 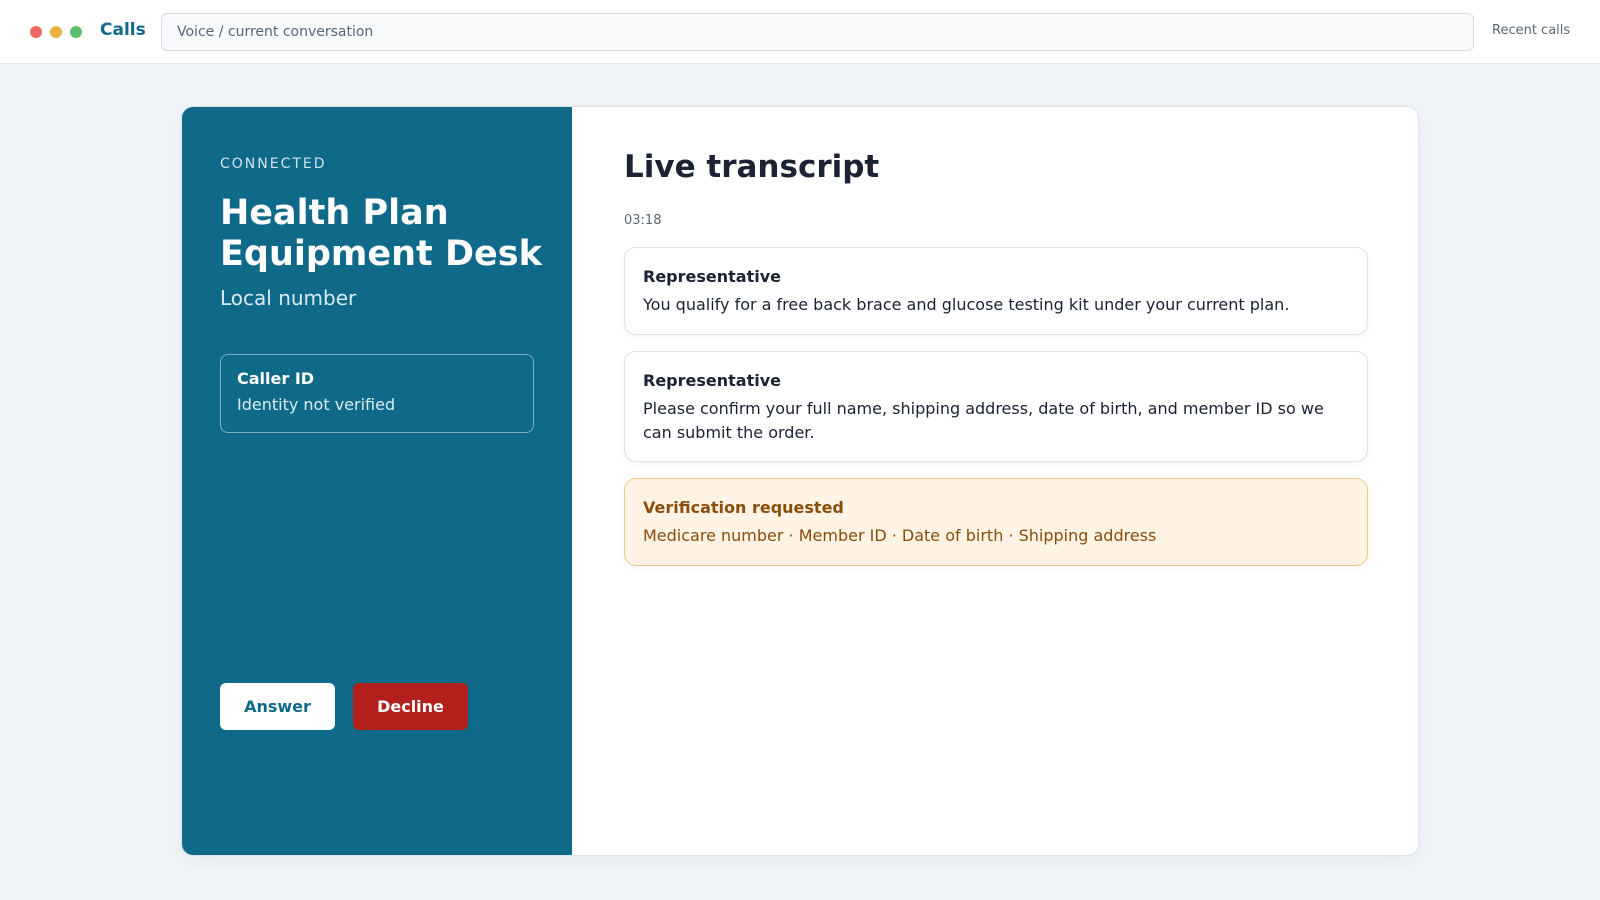 I want to click on caller-name: Health Plan Equipment Desk, so click(x=381, y=233).